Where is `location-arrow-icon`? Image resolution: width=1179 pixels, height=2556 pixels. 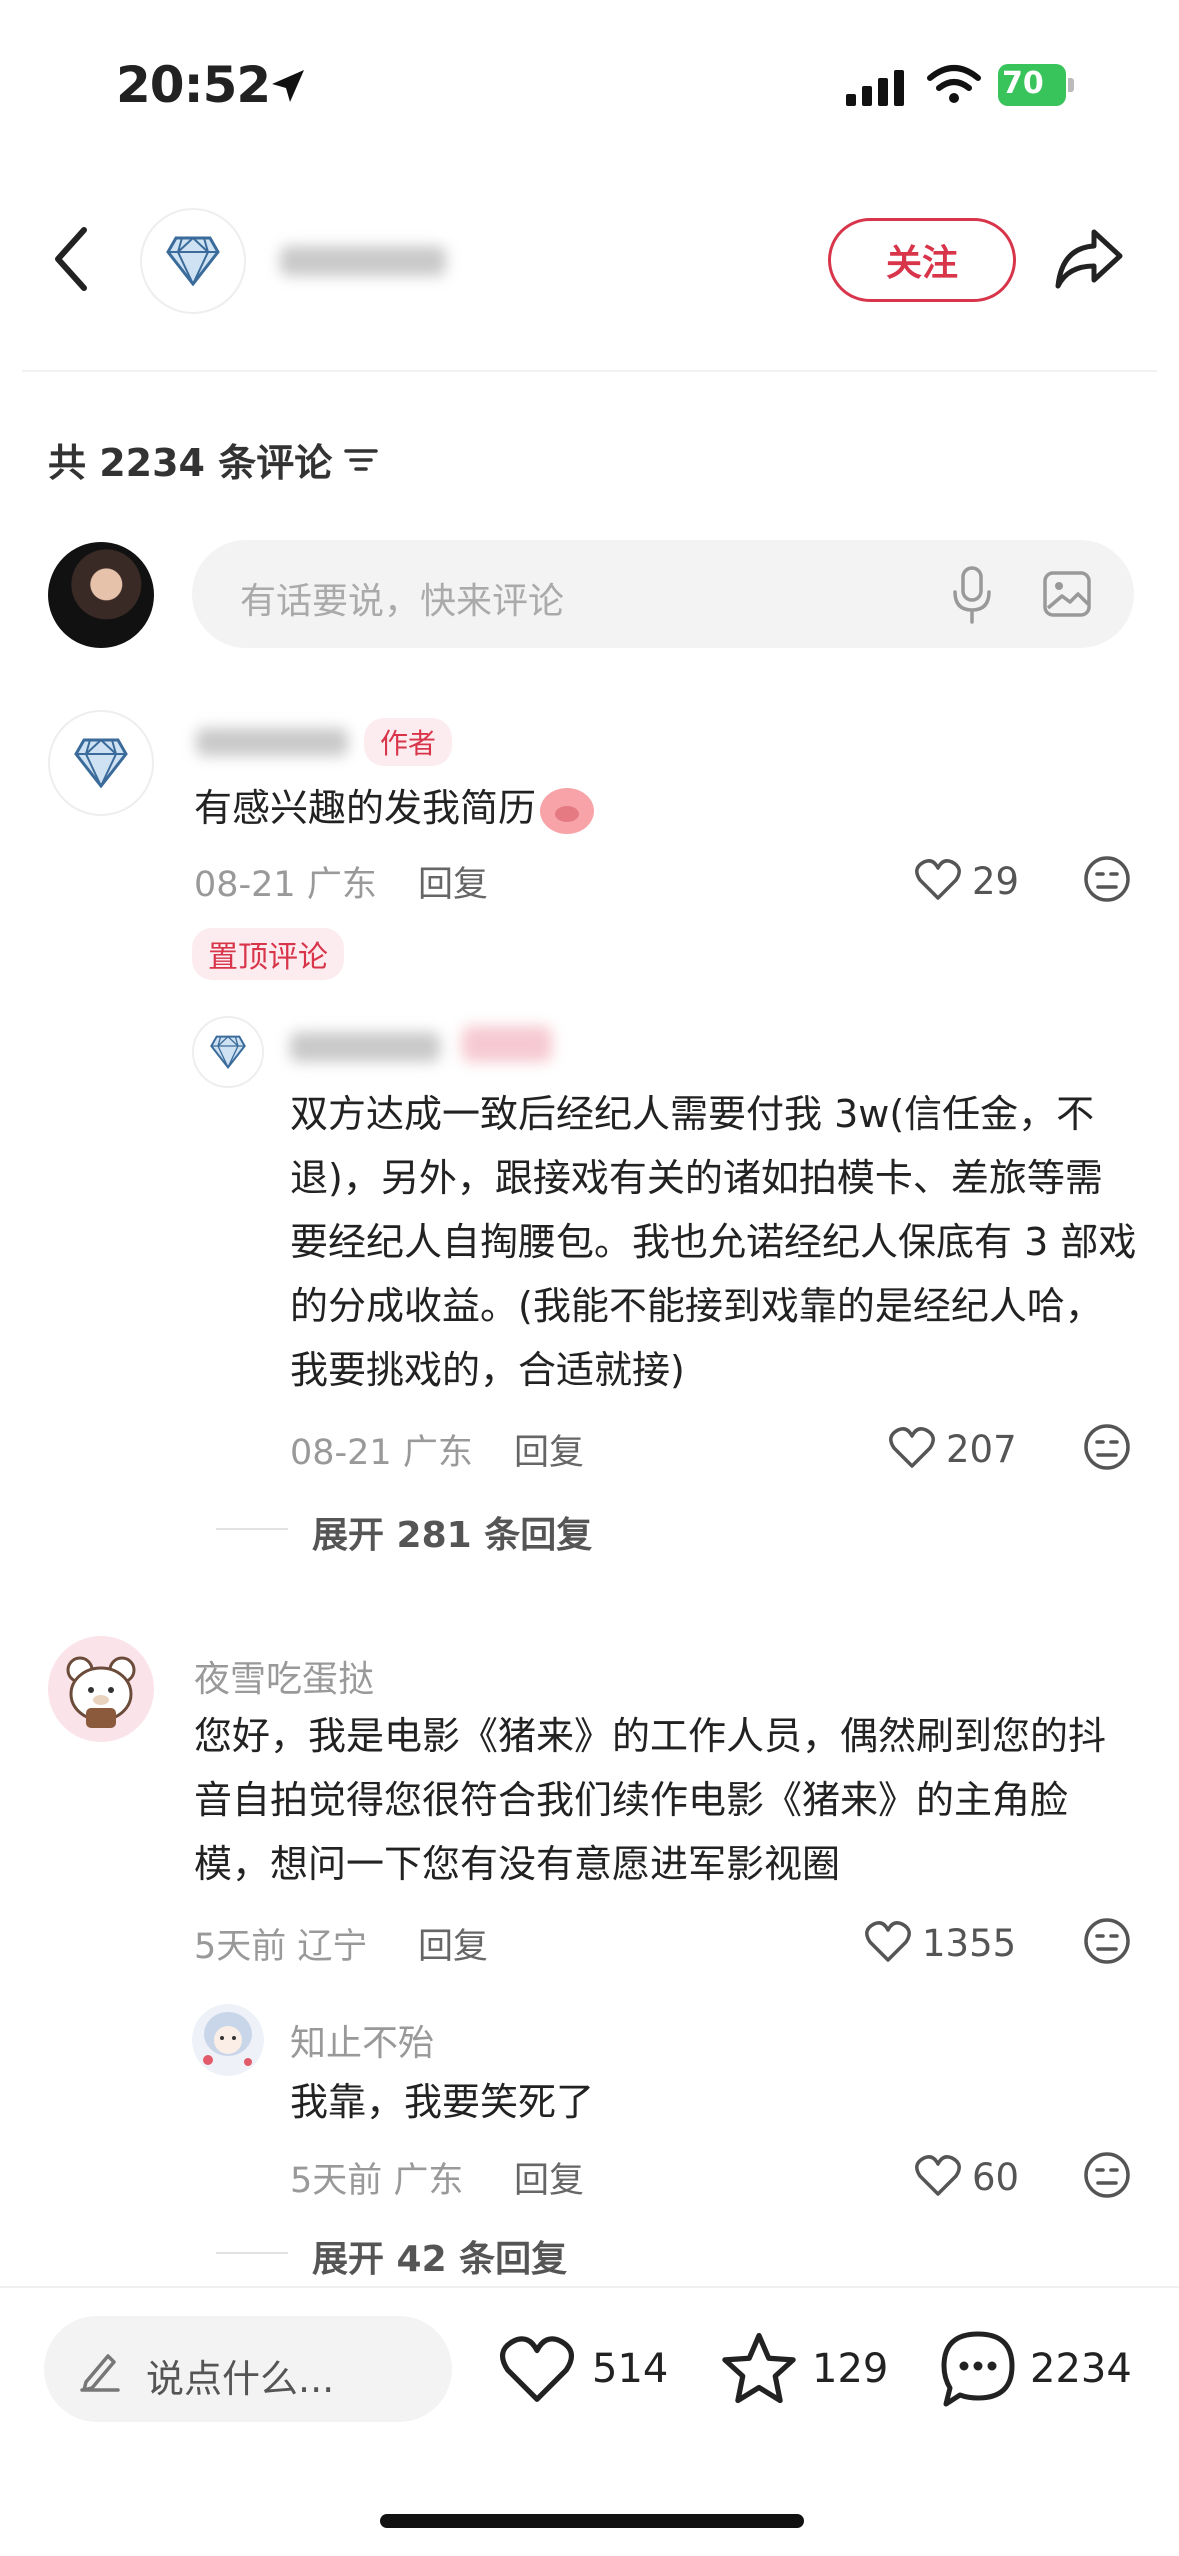 location-arrow-icon is located at coordinates (288, 86).